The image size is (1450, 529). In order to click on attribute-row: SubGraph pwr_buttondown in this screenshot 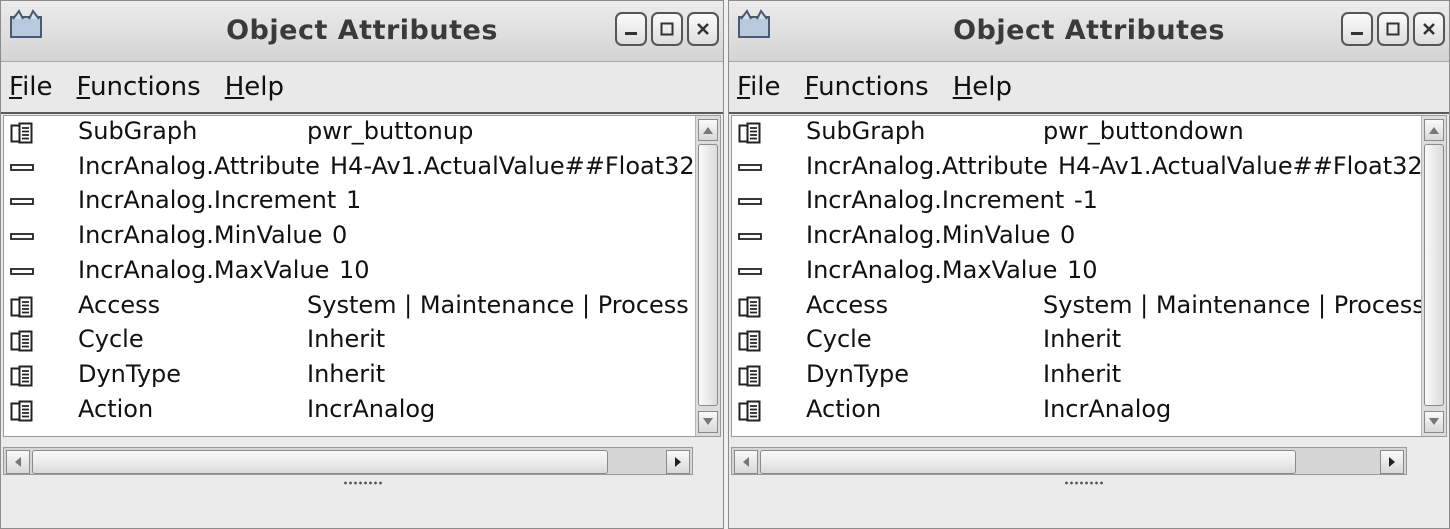, I will do `click(1089, 133)`.